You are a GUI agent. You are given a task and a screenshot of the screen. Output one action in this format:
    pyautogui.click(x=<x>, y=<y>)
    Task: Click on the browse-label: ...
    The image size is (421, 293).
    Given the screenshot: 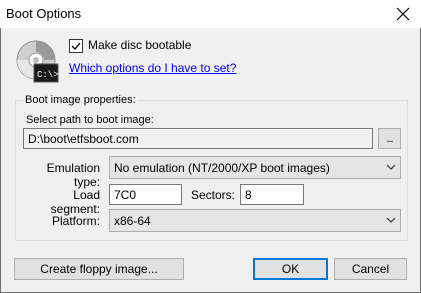 What is the action you would take?
    pyautogui.click(x=389, y=138)
    